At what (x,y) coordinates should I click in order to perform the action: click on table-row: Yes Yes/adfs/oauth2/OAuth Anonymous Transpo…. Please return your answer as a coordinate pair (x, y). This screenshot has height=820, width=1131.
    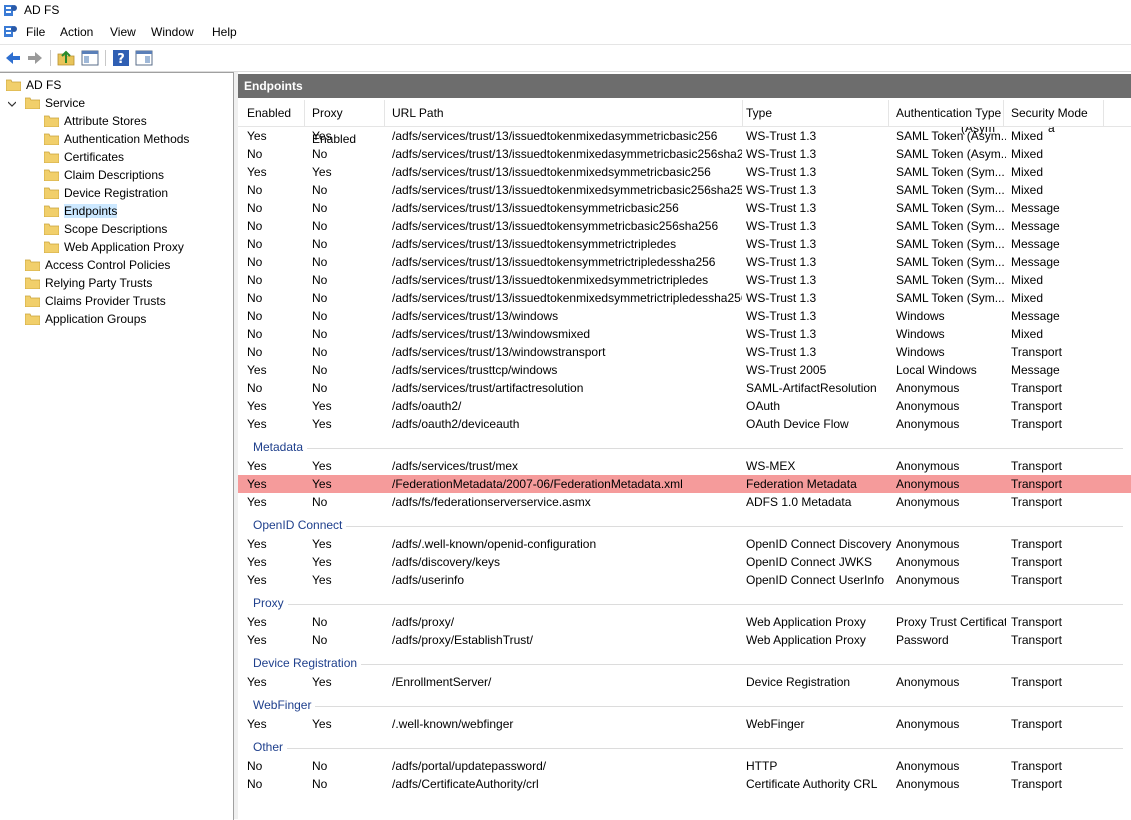
    Looking at the image, I should click on (684, 406).